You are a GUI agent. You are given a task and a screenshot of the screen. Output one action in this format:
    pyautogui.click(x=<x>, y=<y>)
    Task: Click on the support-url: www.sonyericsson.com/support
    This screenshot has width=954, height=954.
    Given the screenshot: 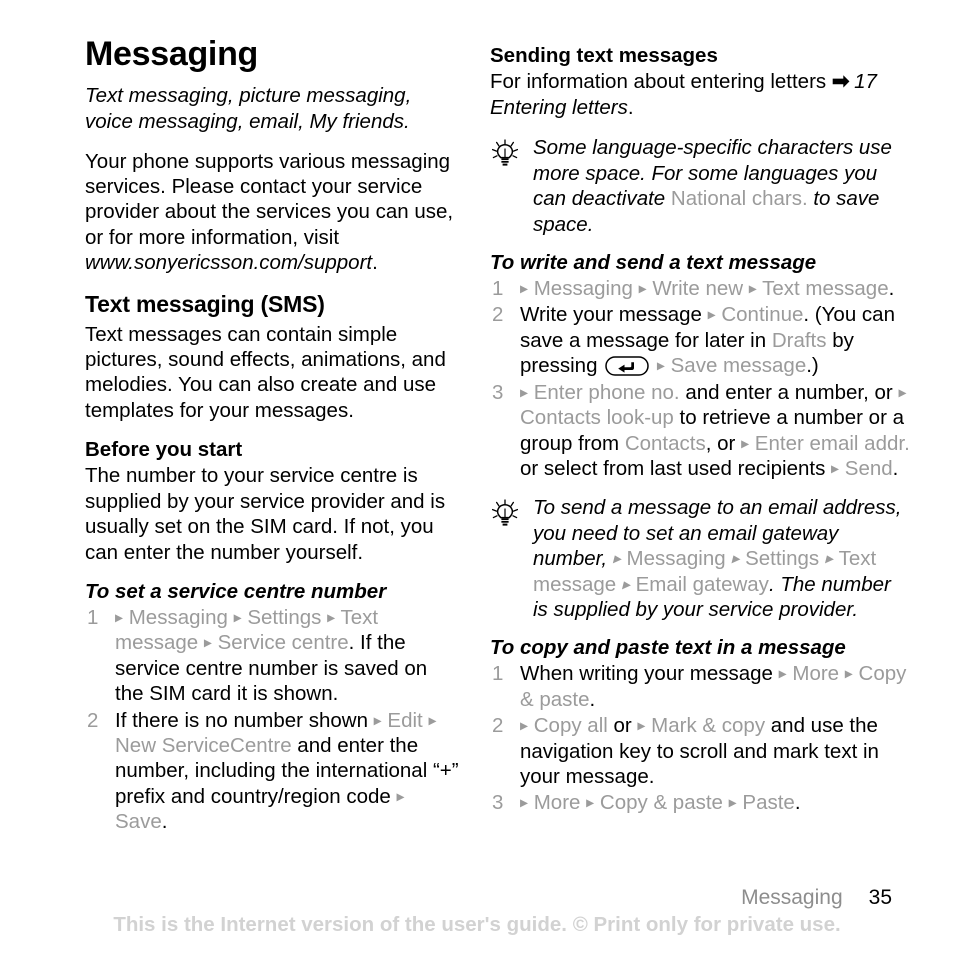 What is the action you would take?
    pyautogui.click(x=229, y=263)
    